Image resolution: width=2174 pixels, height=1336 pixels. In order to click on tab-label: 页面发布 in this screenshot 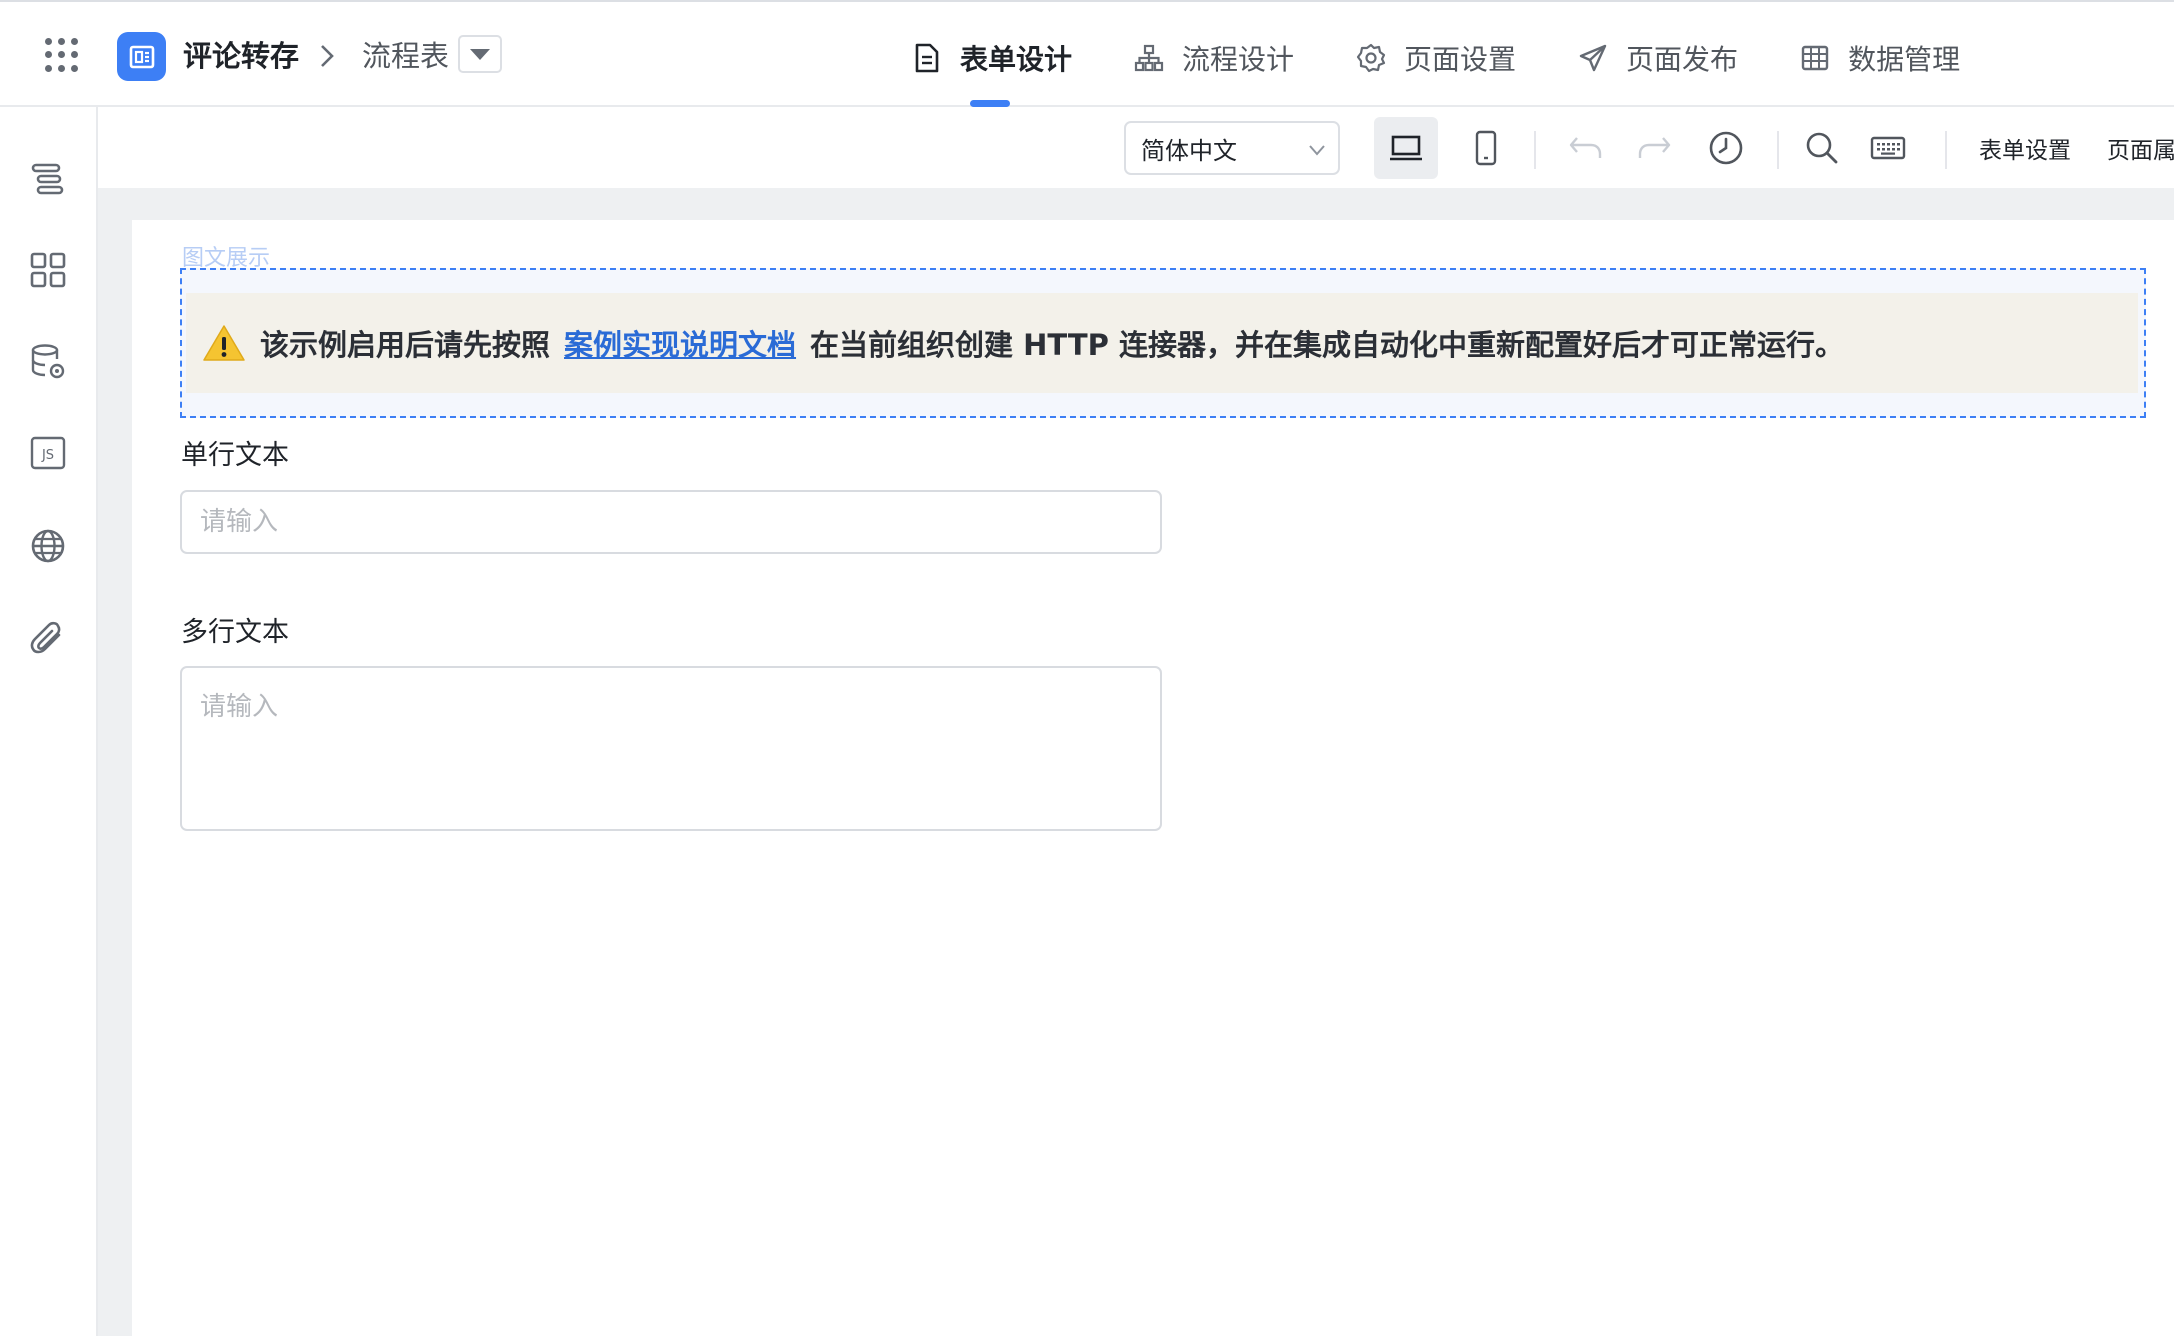, I will do `click(1682, 59)`.